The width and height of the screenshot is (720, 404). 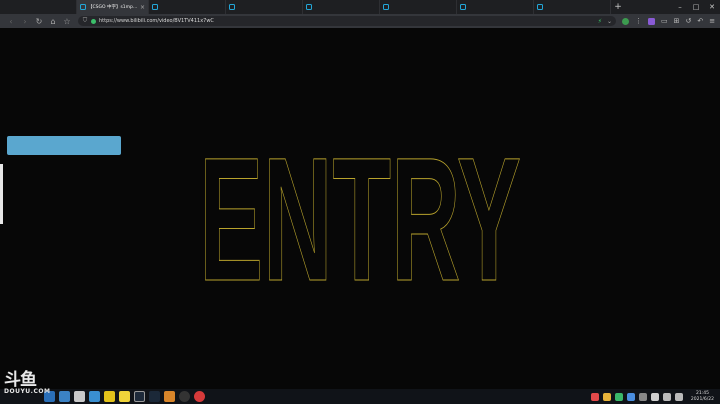 What do you see at coordinates (360, 396) in the screenshot?
I see `taskbar: 21:45 2021/6/22` at bounding box center [360, 396].